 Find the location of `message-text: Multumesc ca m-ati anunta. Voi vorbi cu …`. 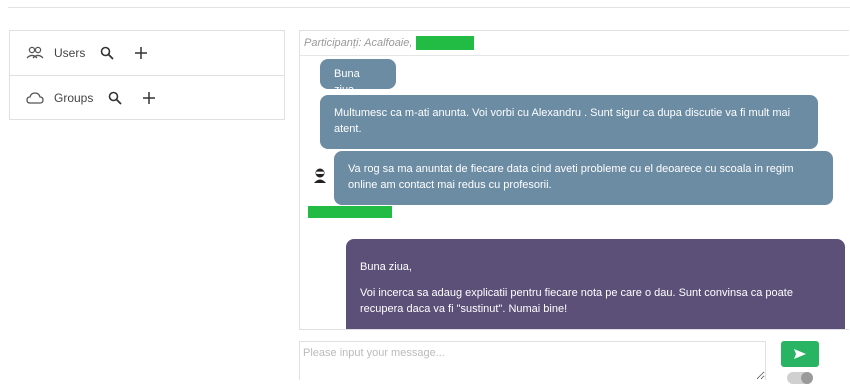

message-text: Multumesc ca m-ati anunta. Voi vorbi cu … is located at coordinates (562, 121).